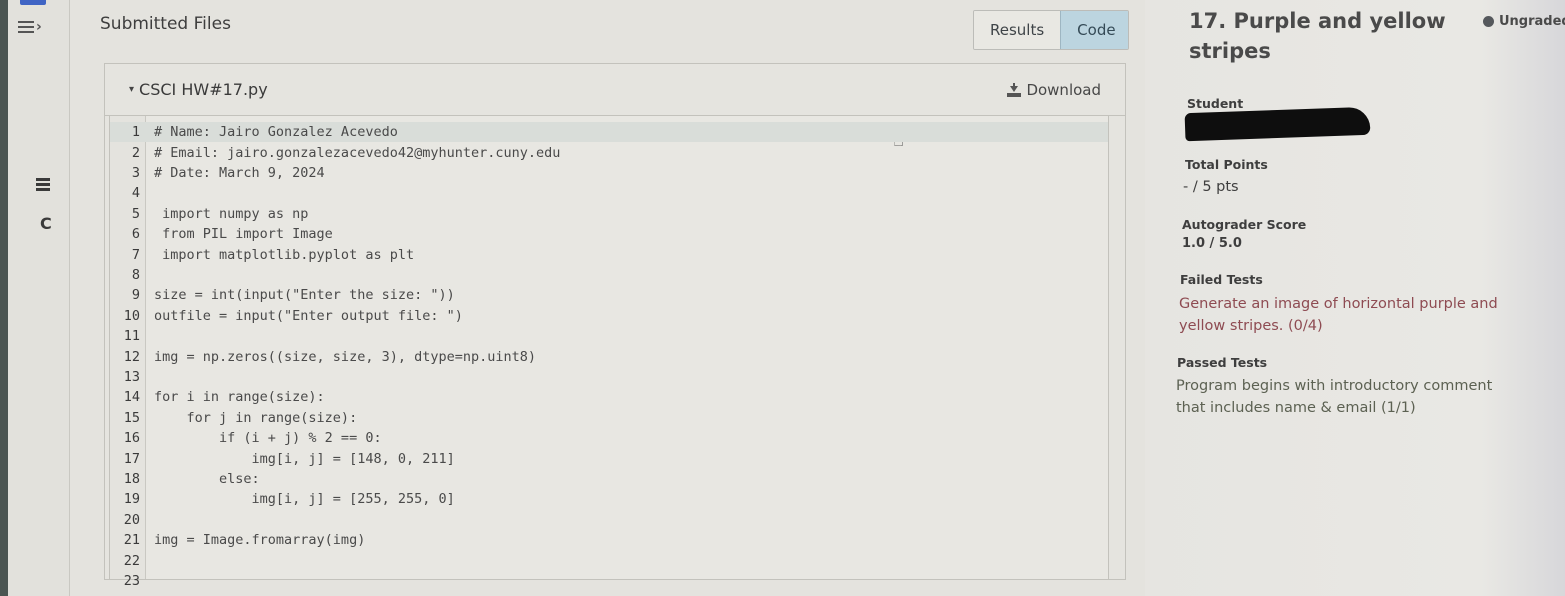 The width and height of the screenshot is (1565, 596). I want to click on code-line: 14 for i in range(size):, so click(609, 397).